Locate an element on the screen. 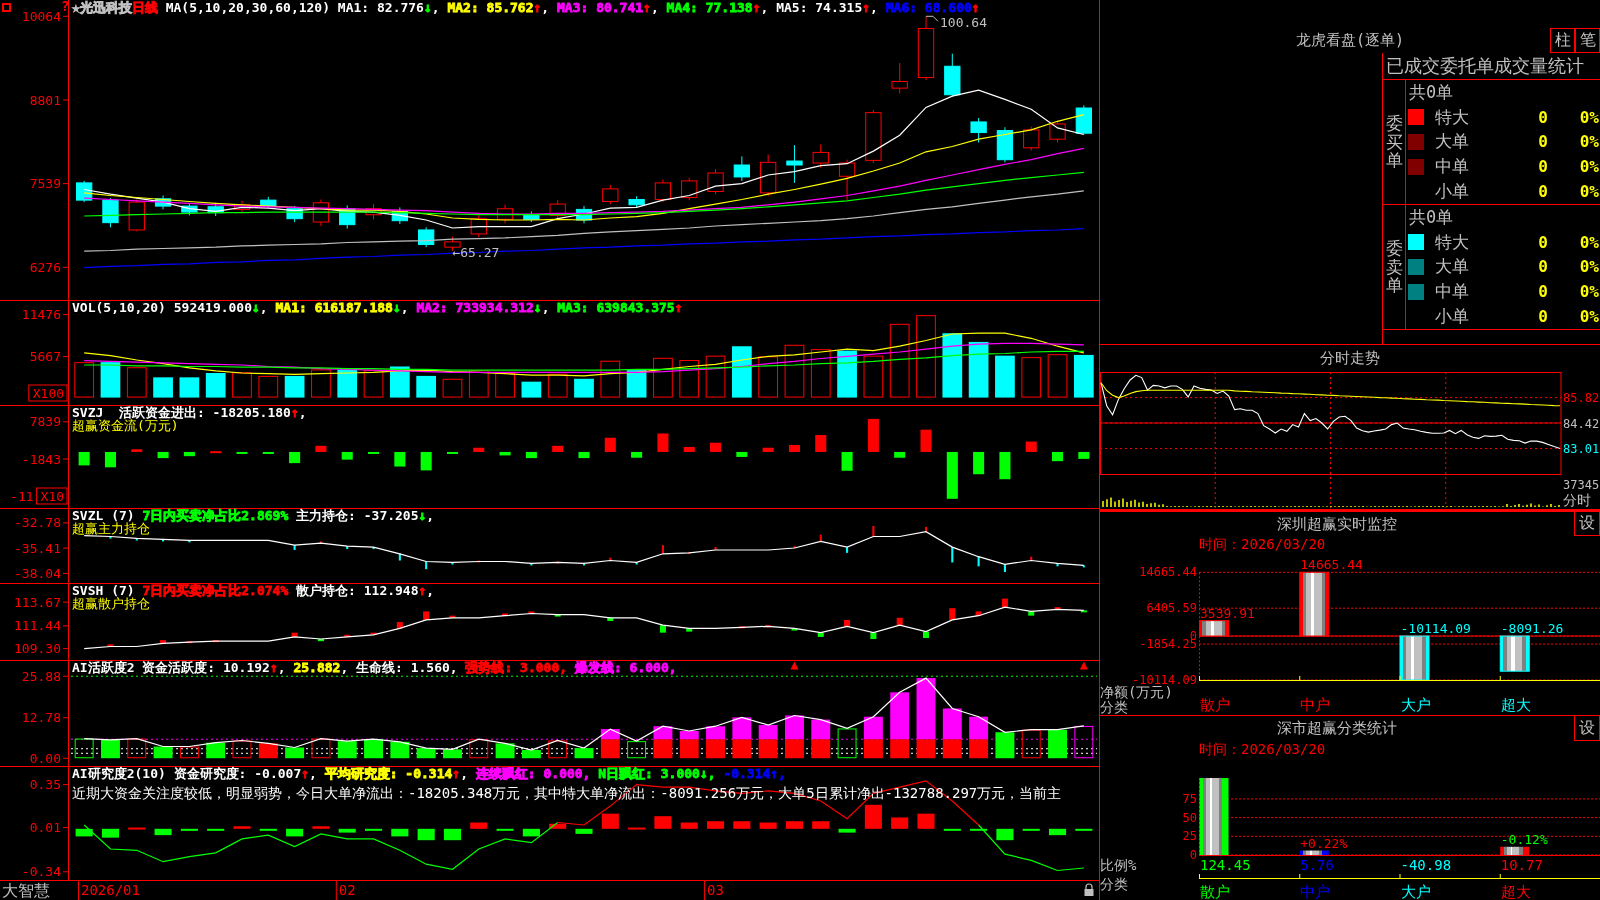  axis-label: -10114.09 is located at coordinates (1164, 680).